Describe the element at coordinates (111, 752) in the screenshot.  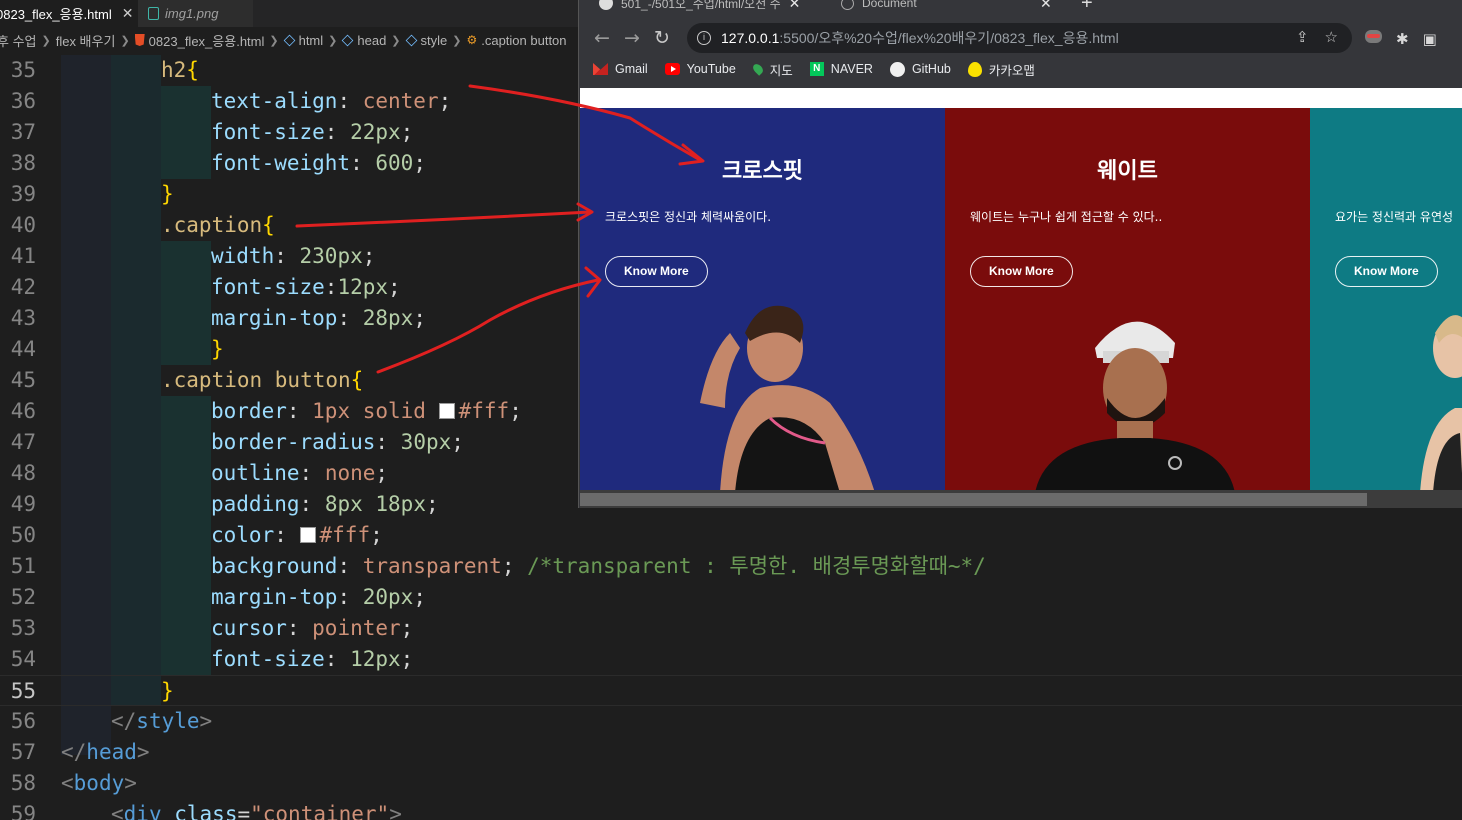
I see `html-tag: head` at that location.